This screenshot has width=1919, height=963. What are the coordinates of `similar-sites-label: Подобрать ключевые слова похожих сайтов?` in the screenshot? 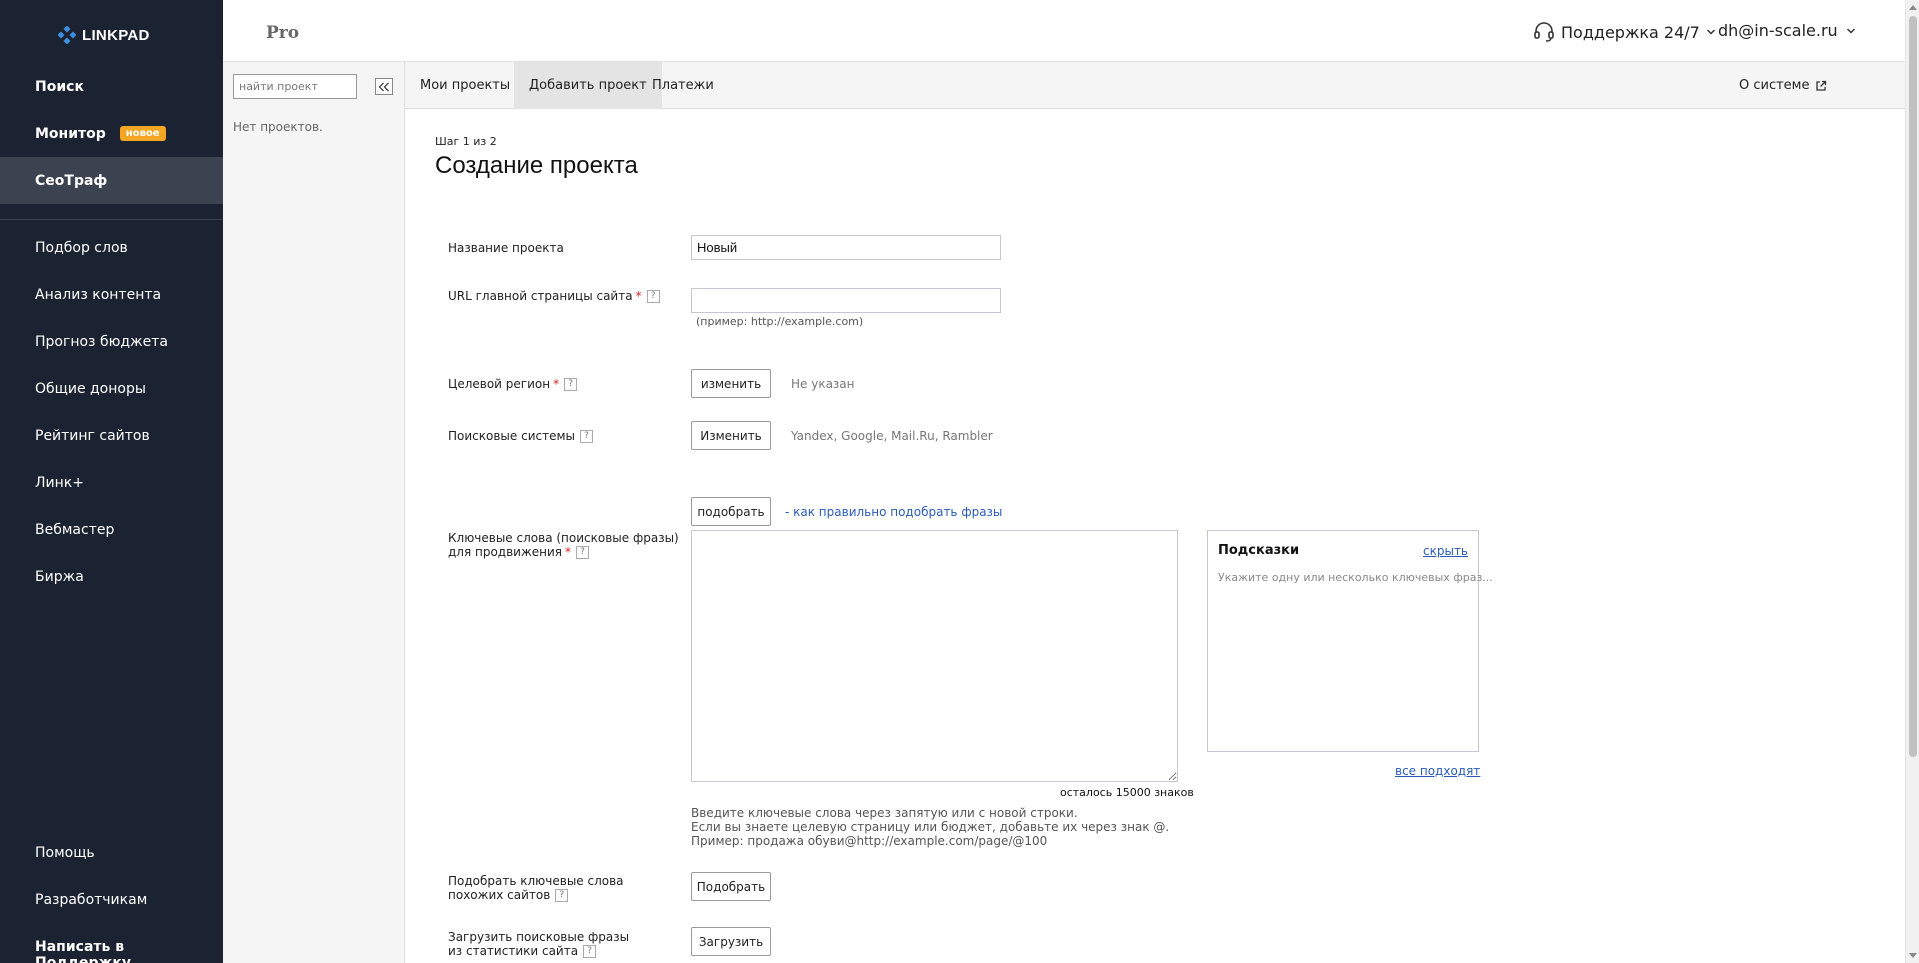 It's located at (536, 888).